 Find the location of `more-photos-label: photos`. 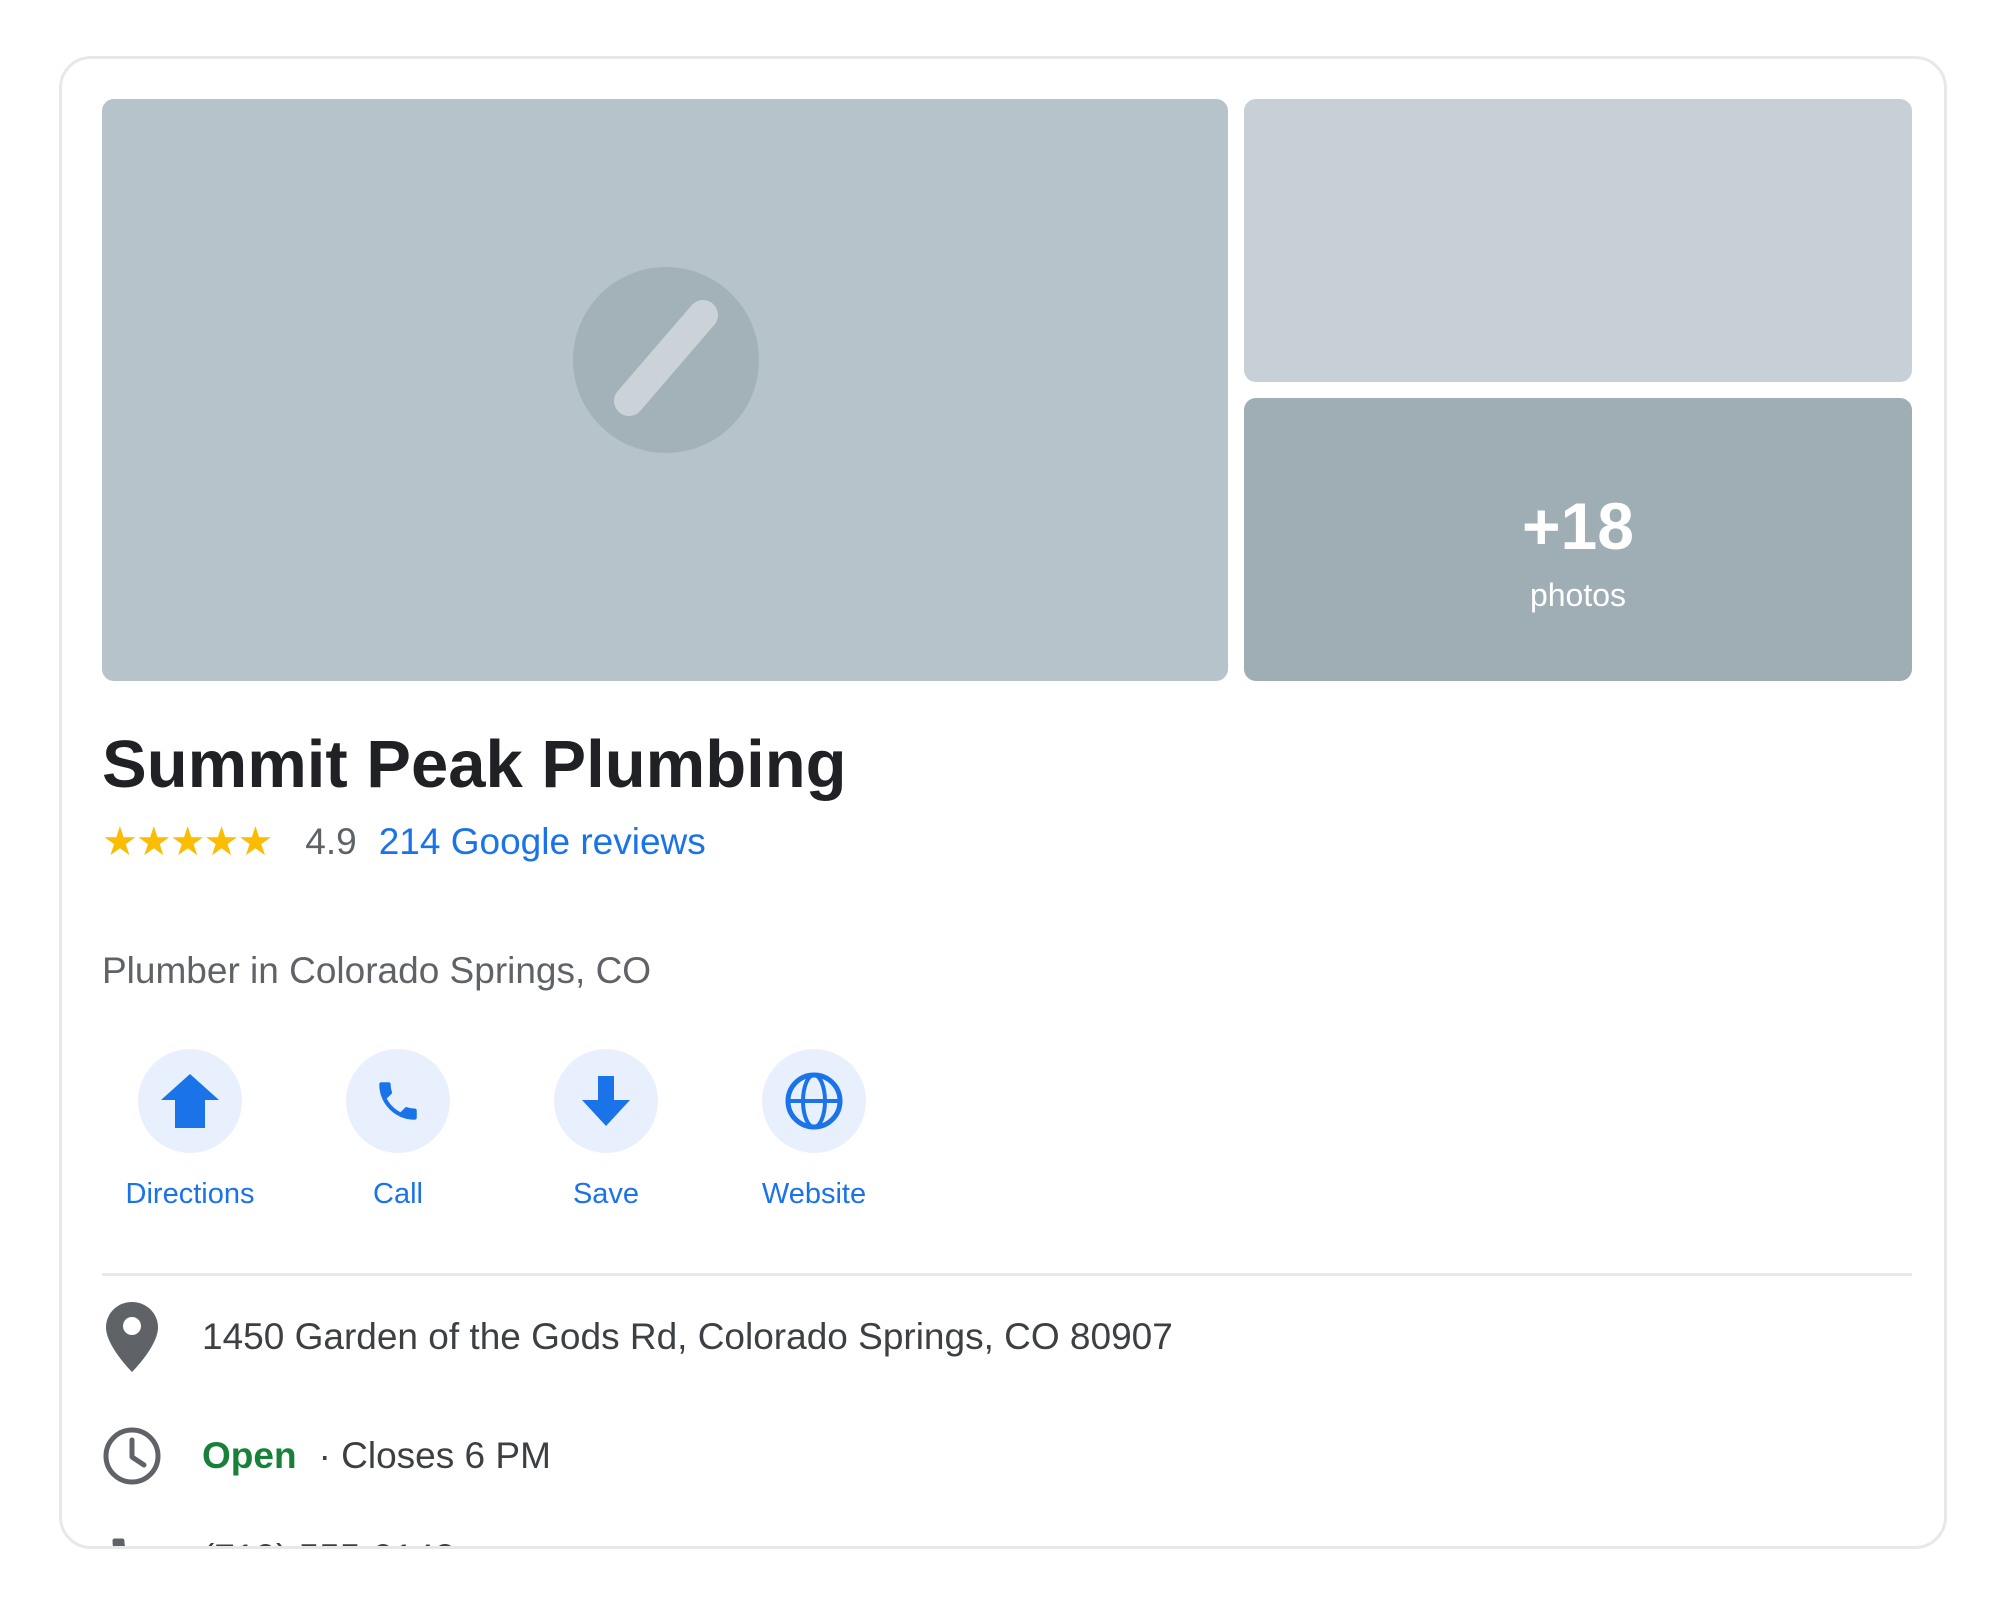

more-photos-label: photos is located at coordinates (1578, 595).